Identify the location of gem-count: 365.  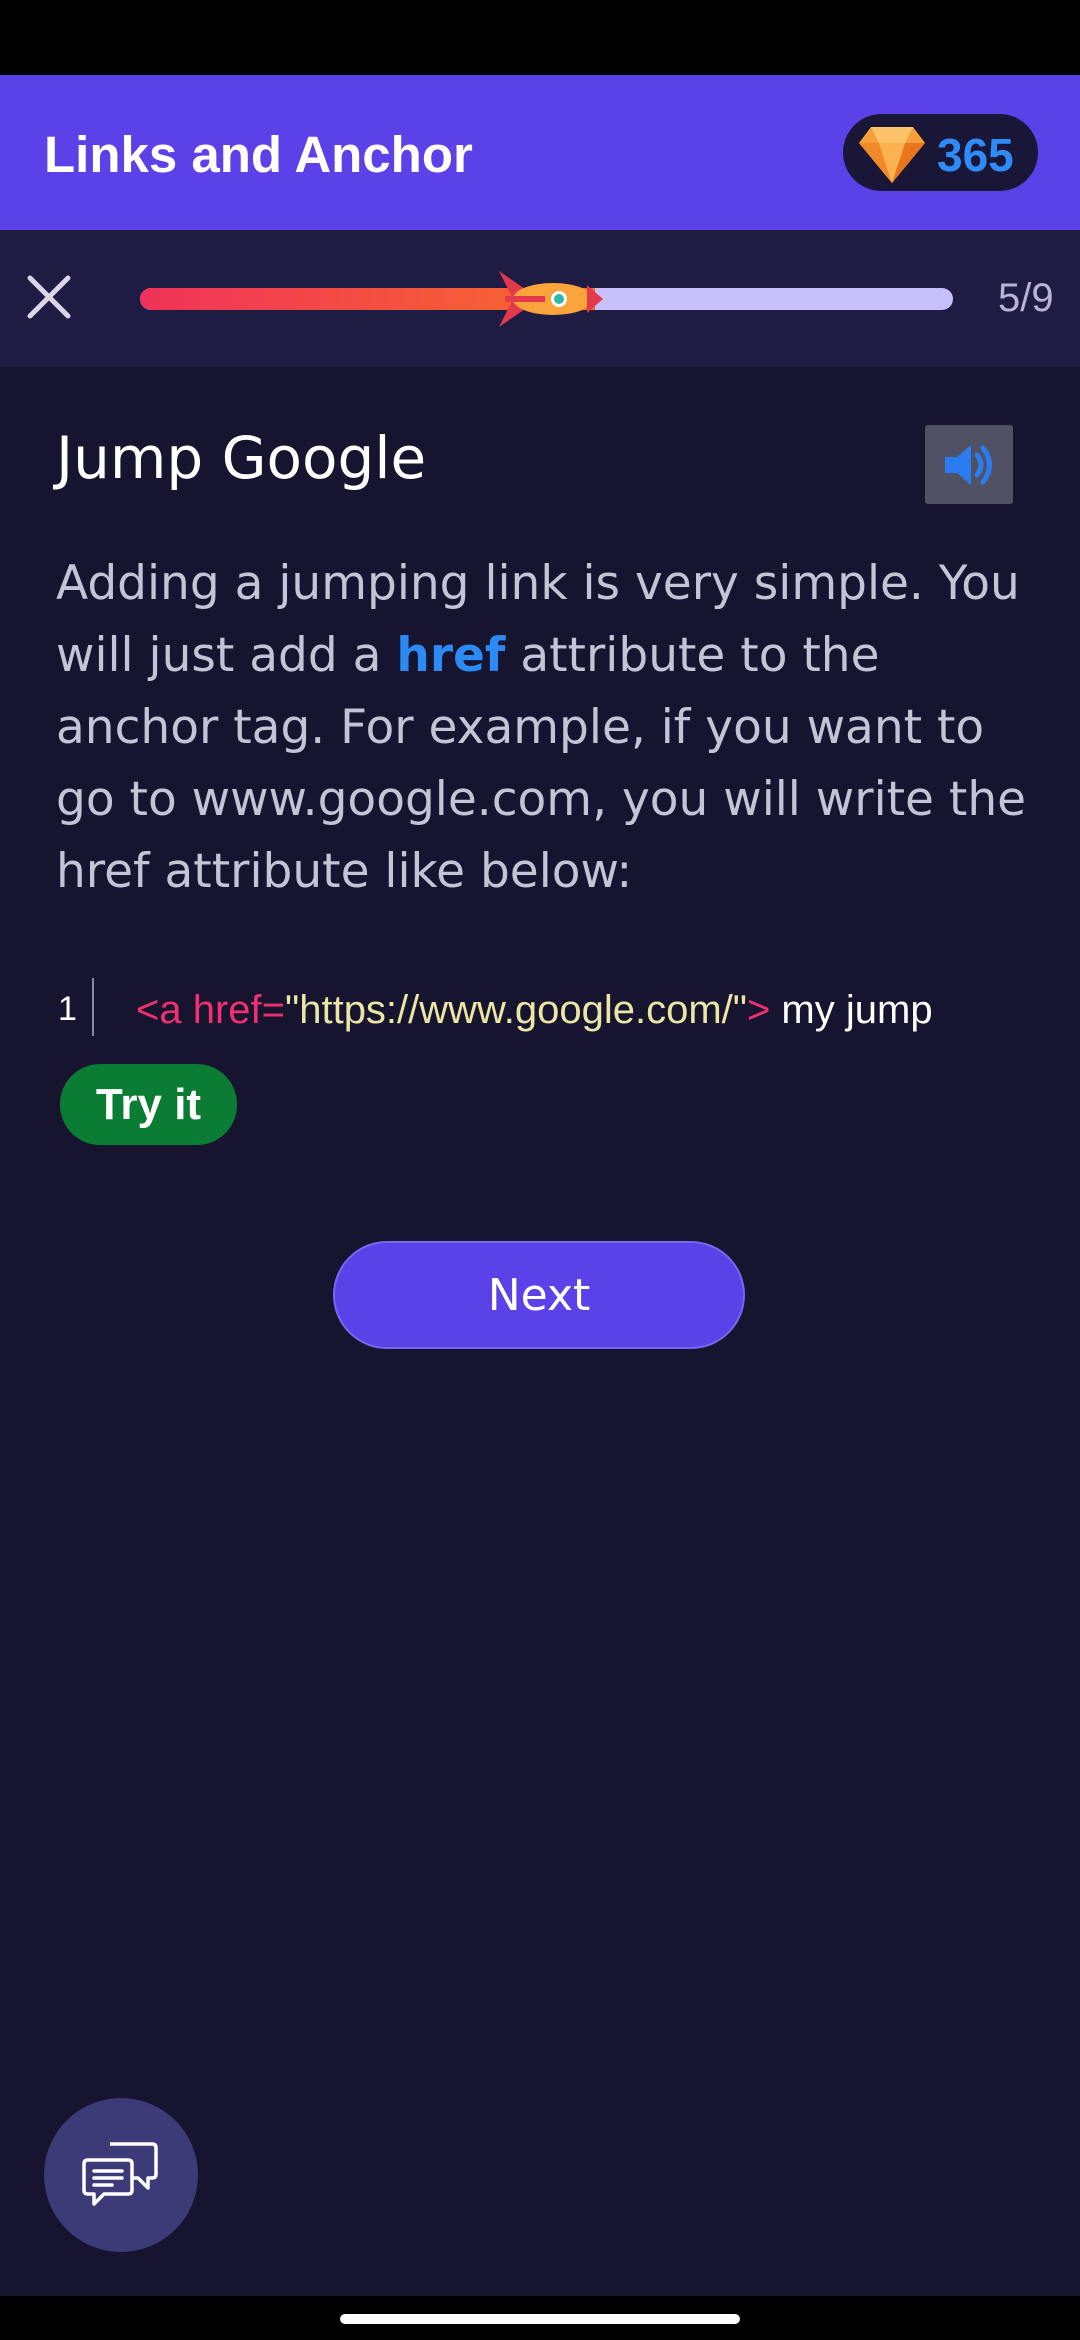
(975, 155).